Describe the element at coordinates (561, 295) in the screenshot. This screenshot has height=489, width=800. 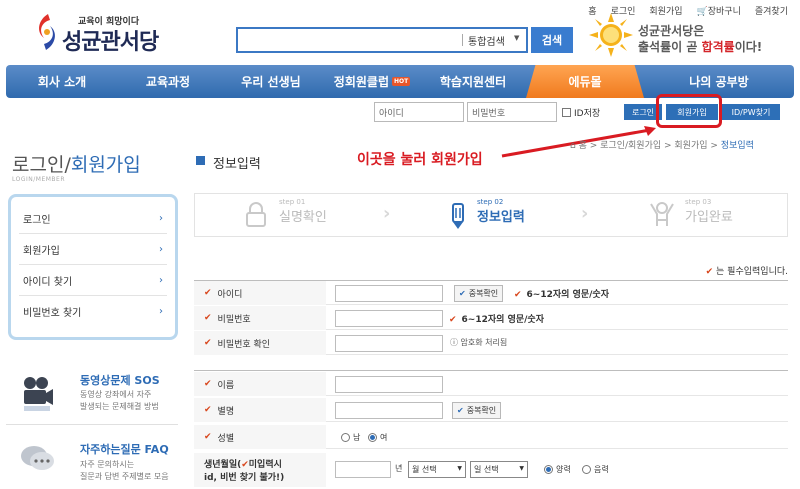
I see `id-hint: ✔ 6~12자의 영문/숫자` at that location.